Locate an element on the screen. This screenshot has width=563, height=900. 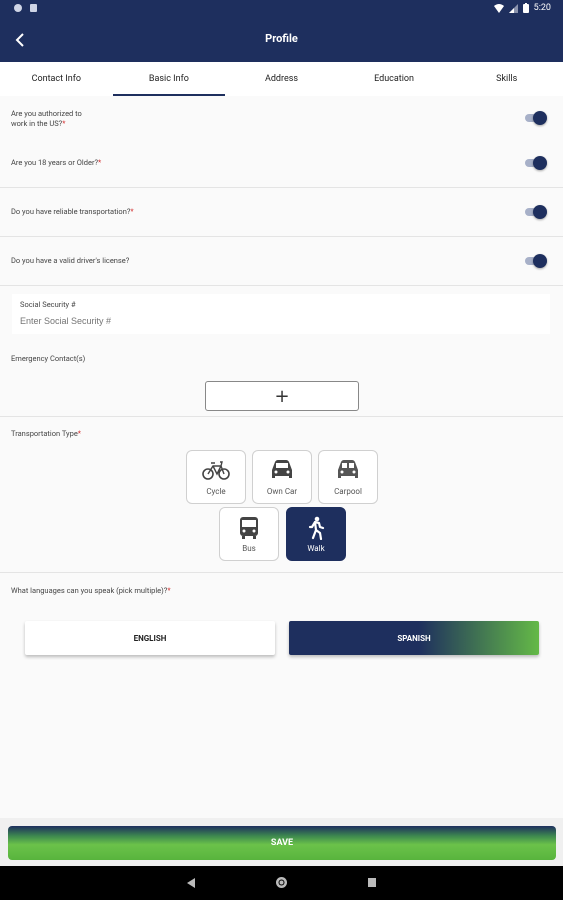
walk-icon is located at coordinates (316, 528).